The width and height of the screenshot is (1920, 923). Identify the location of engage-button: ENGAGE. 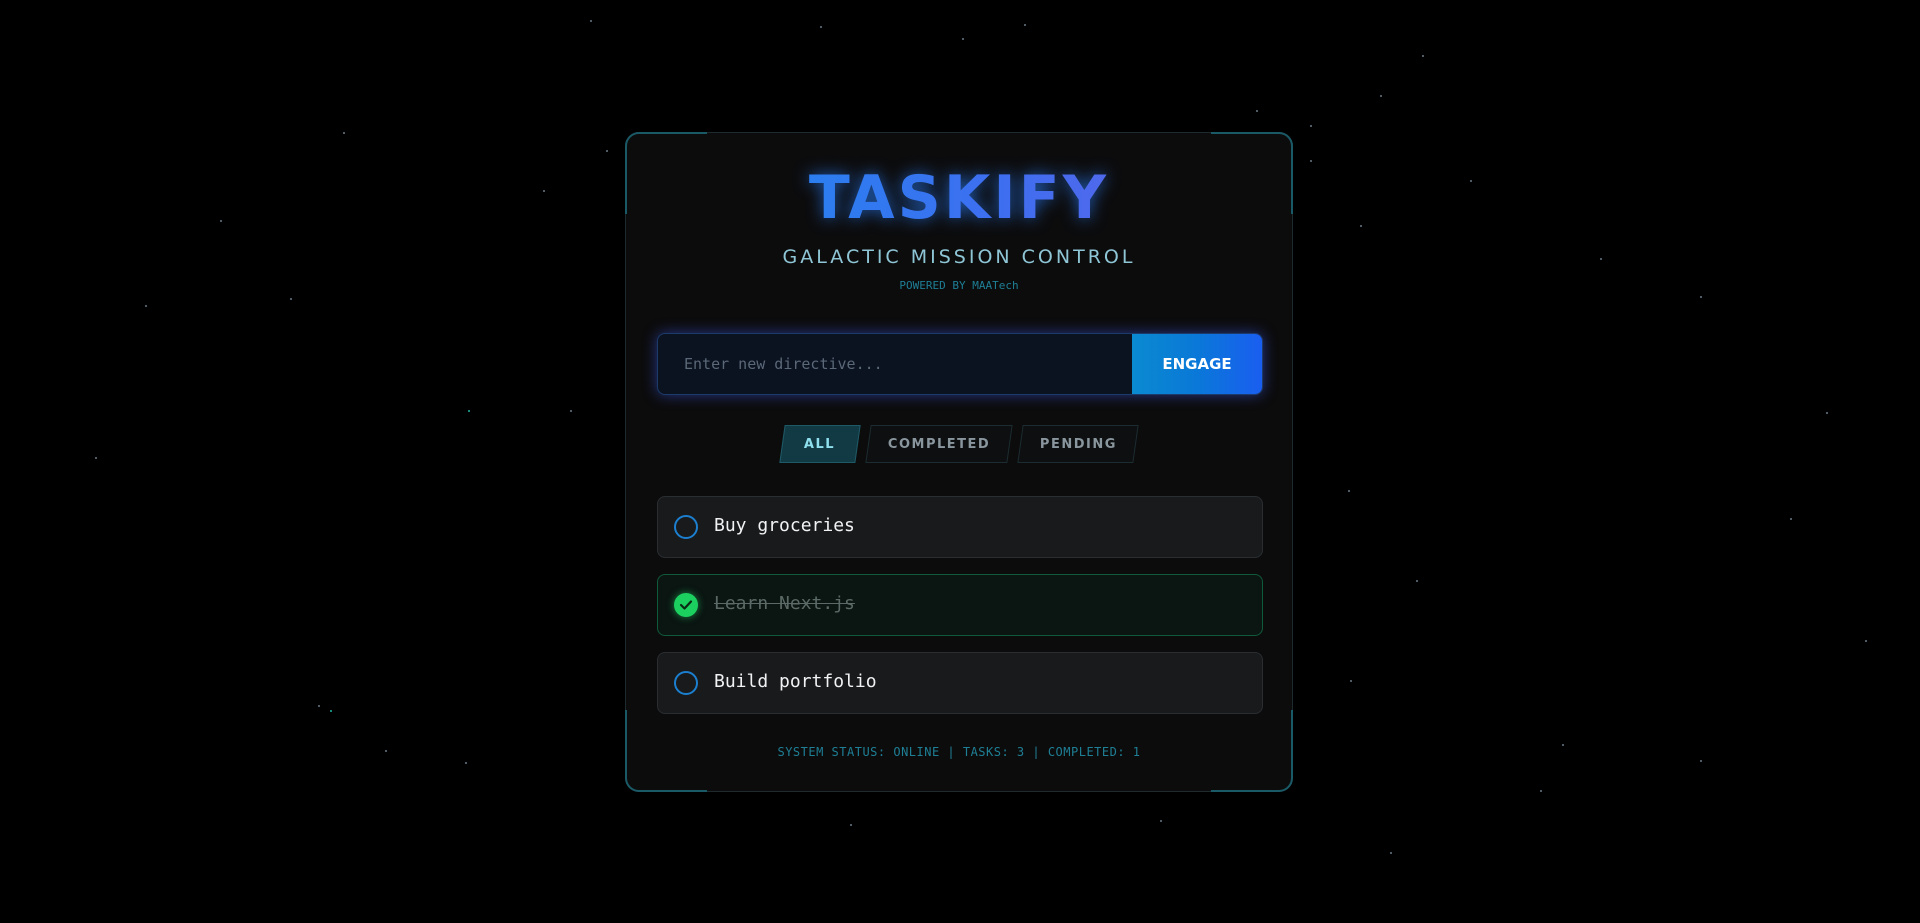
(1197, 364).